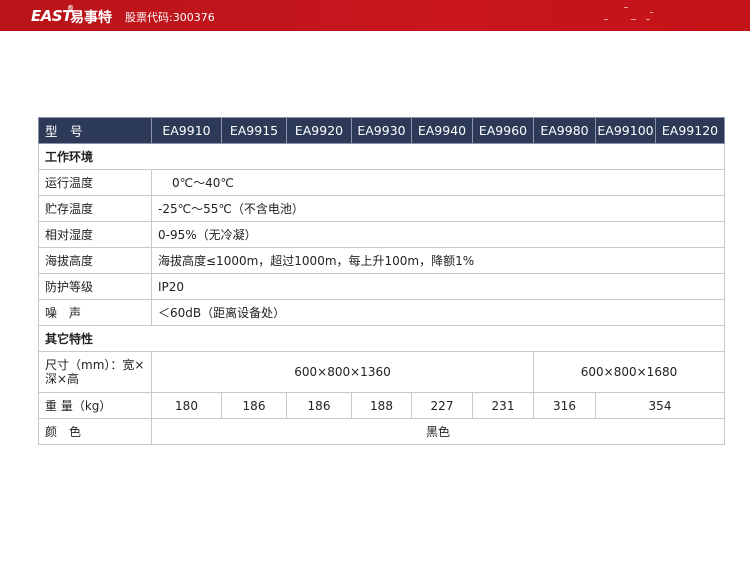  I want to click on row-value: ＜60dB（距离设备处）, so click(438, 312).